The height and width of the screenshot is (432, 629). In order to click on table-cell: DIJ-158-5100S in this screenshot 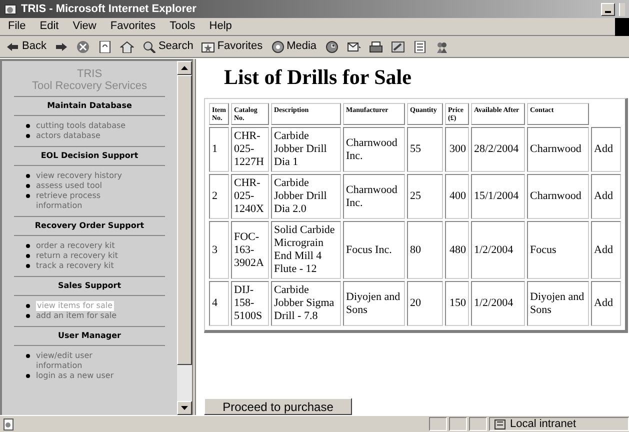, I will do `click(250, 303)`.